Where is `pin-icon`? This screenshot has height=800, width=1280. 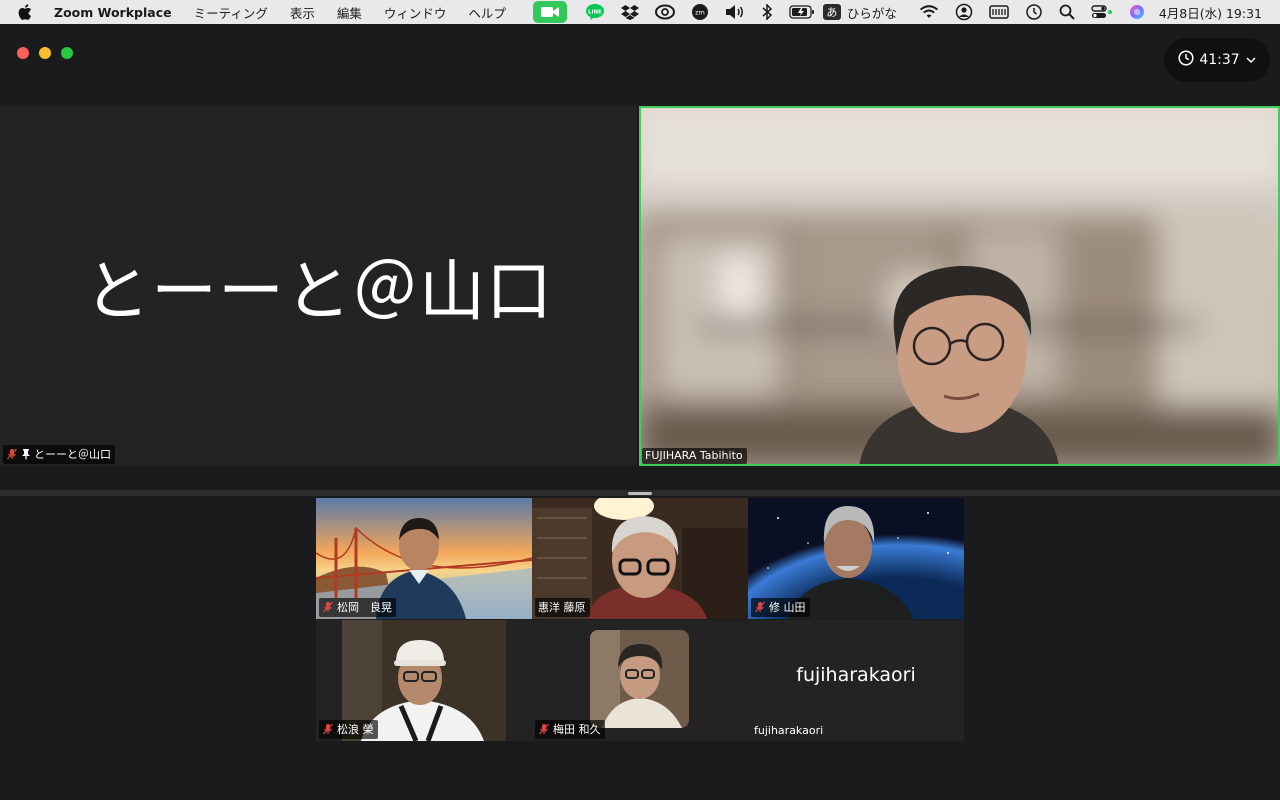
pin-icon is located at coordinates (26, 454).